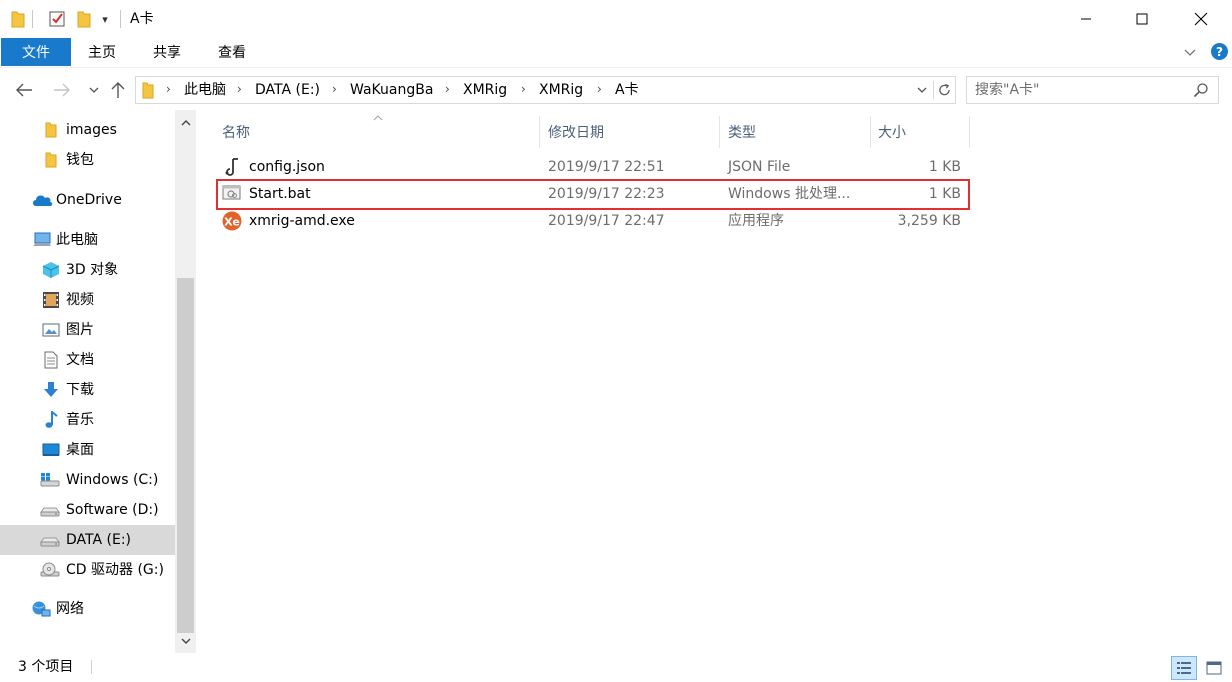 This screenshot has height=682, width=1232. What do you see at coordinates (616, 19) in the screenshot?
I see `title-bar: ▾ A卡` at bounding box center [616, 19].